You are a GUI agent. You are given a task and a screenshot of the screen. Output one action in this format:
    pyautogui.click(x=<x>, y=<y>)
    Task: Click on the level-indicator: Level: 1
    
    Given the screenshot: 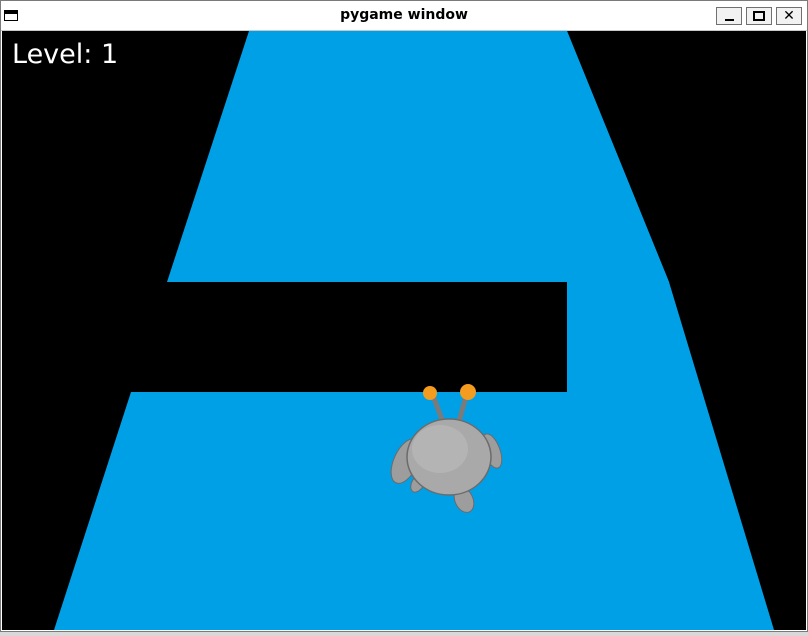 What is the action you would take?
    pyautogui.click(x=65, y=54)
    